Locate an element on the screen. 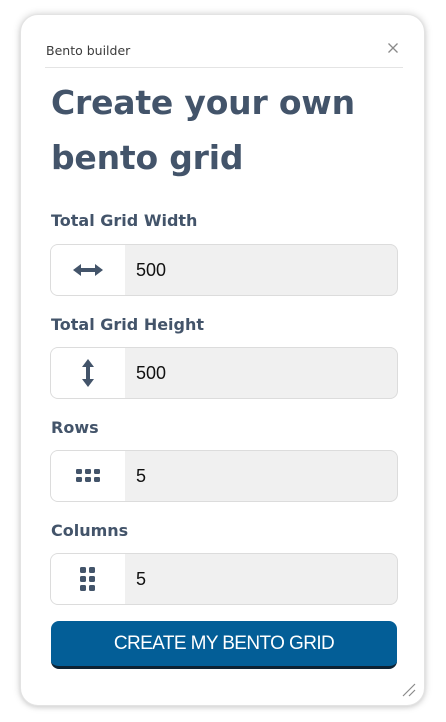 The height and width of the screenshot is (722, 446). grid-rows-icon is located at coordinates (88, 475).